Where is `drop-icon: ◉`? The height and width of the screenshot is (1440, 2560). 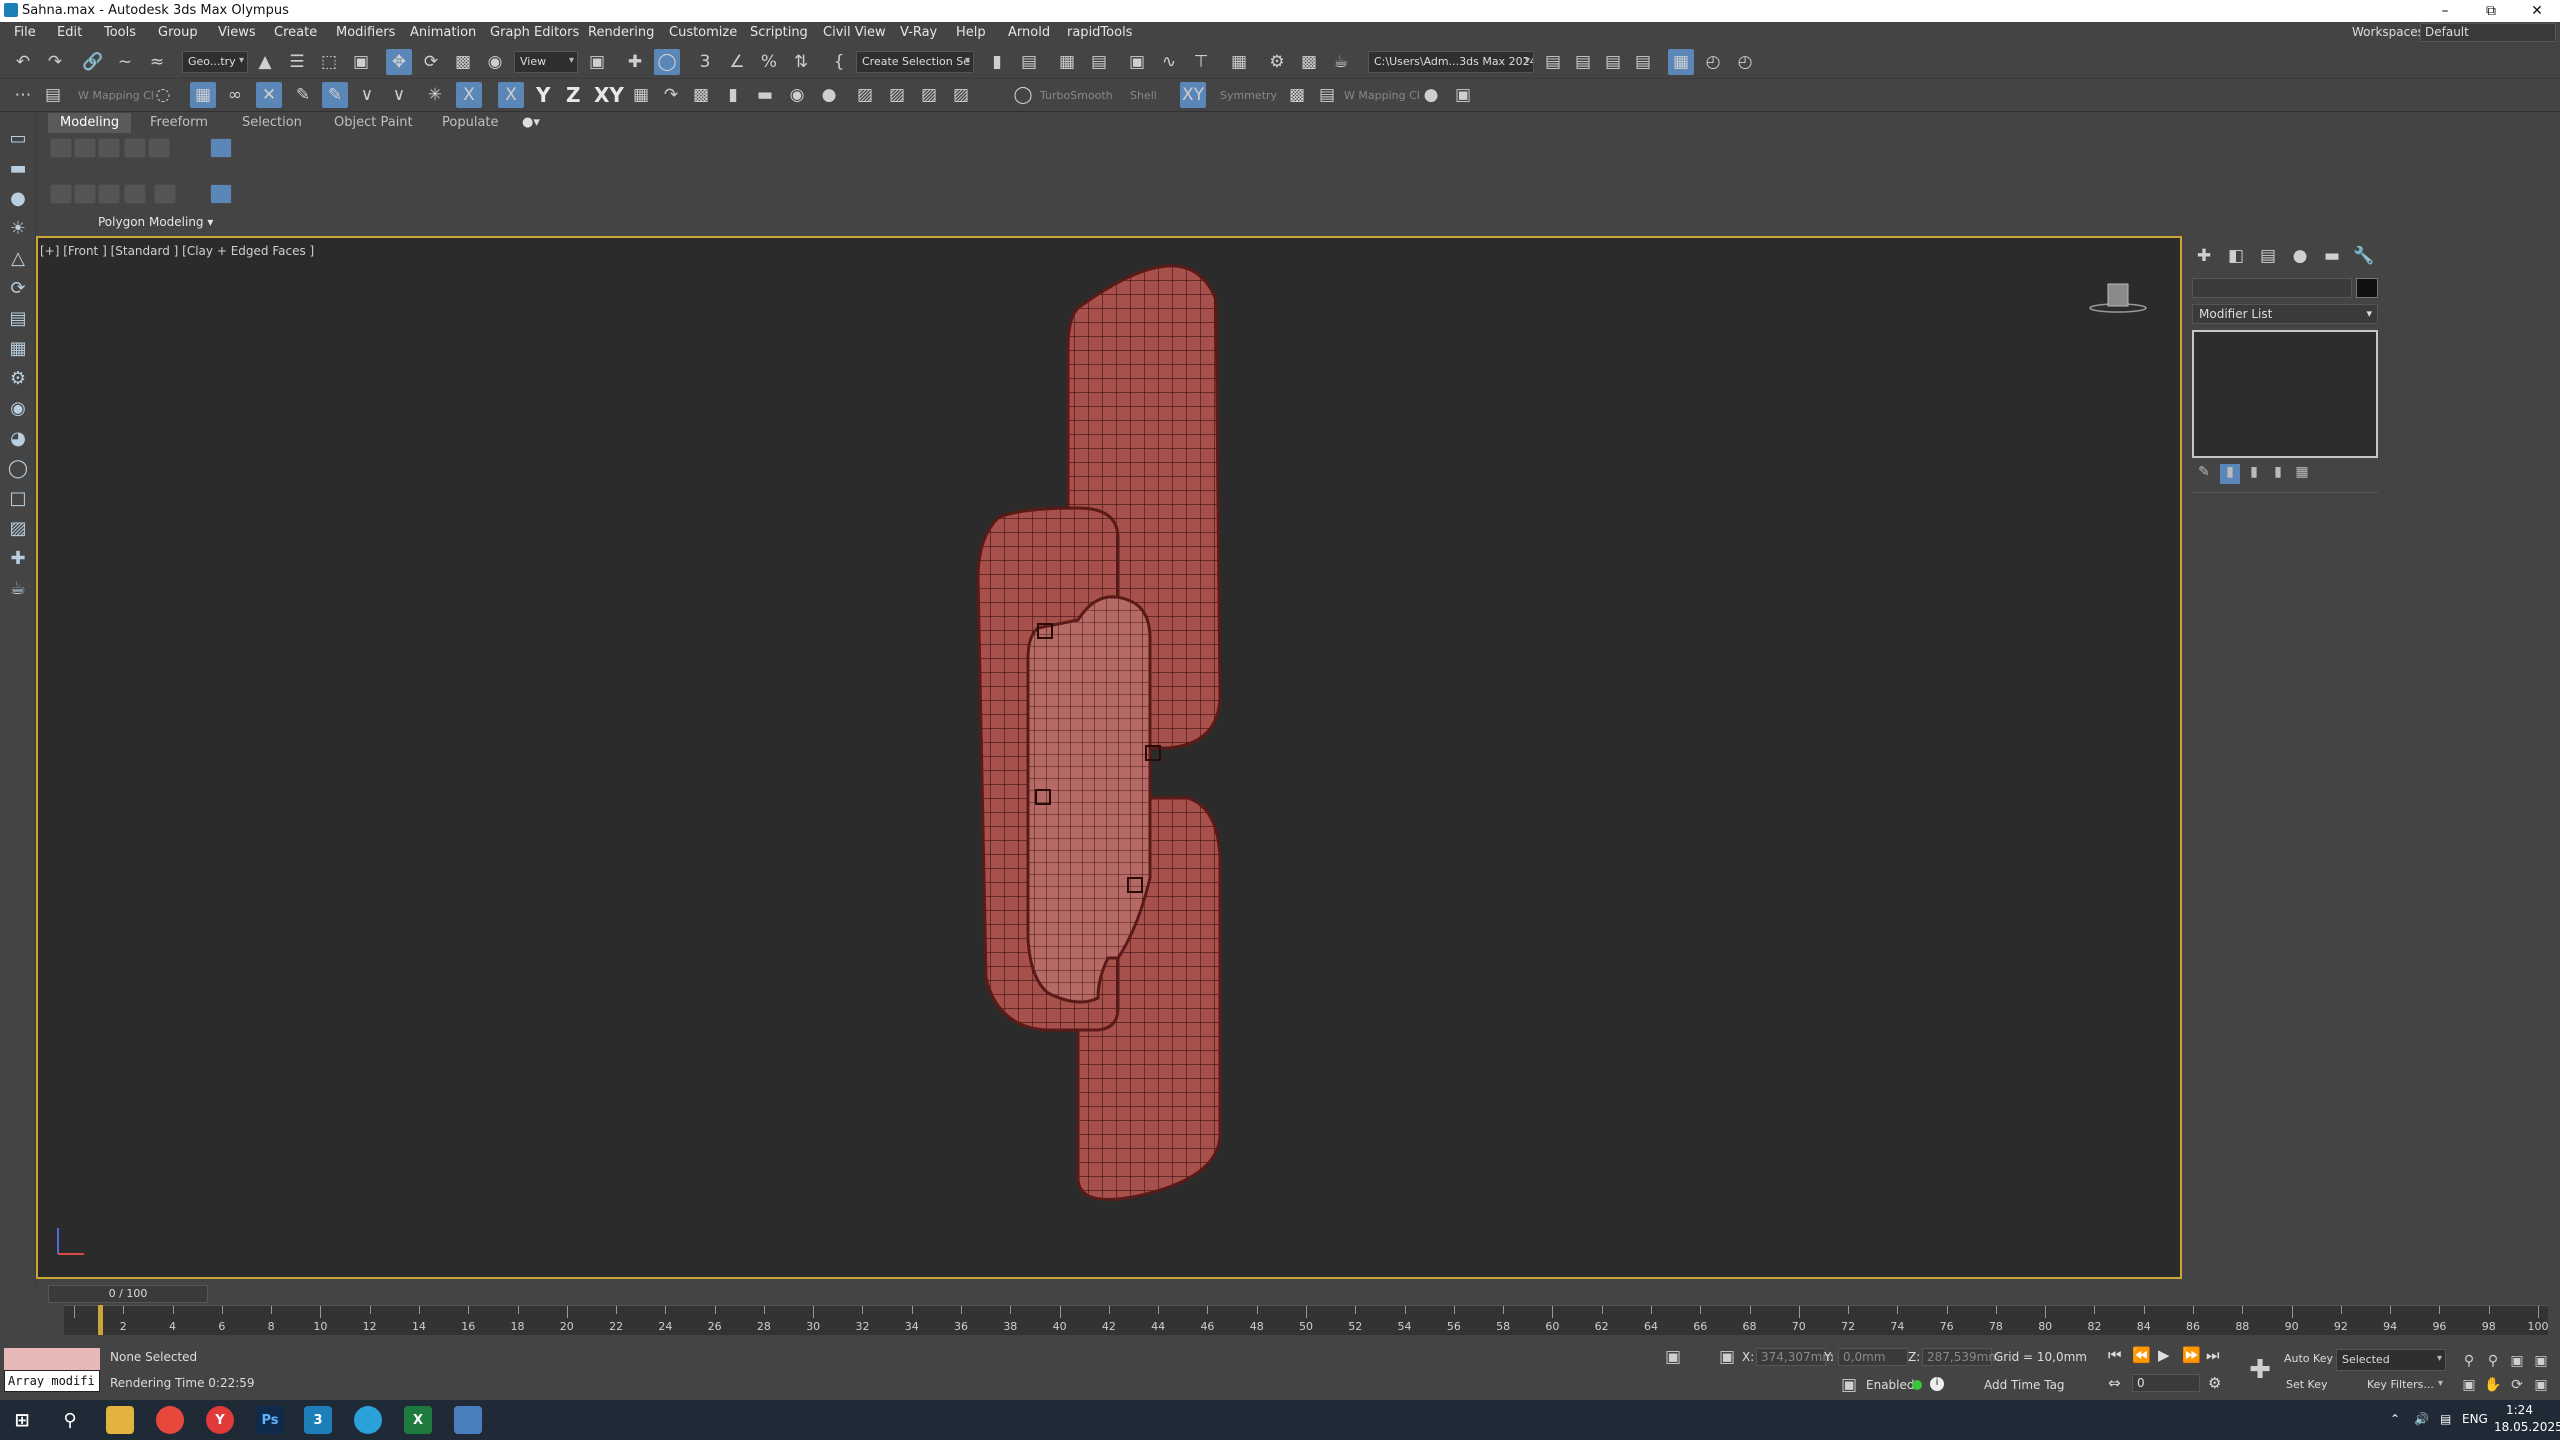 drop-icon: ◉ is located at coordinates (797, 95).